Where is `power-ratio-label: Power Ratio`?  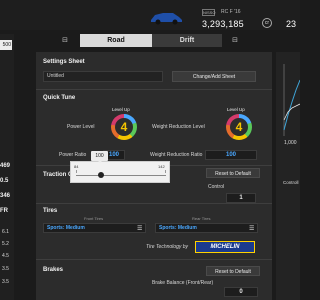
power-ratio-label: Power Ratio is located at coordinates (73, 155).